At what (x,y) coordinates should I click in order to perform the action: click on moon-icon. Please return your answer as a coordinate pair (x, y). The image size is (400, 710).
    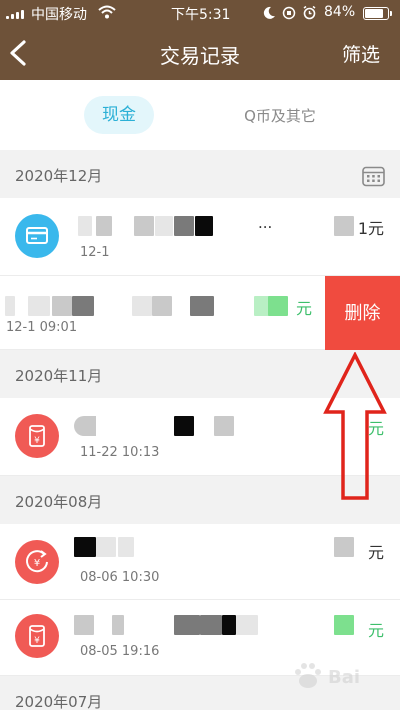
    Looking at the image, I should click on (269, 12).